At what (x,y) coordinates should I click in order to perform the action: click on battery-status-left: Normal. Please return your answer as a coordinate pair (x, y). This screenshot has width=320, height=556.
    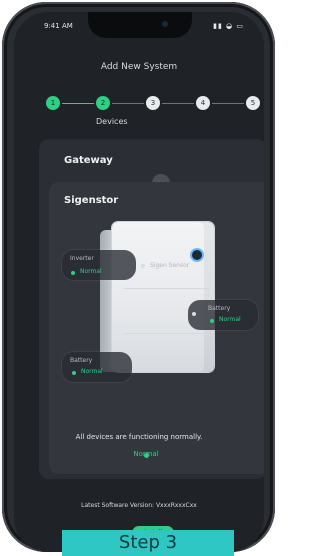
    Looking at the image, I should click on (92, 371).